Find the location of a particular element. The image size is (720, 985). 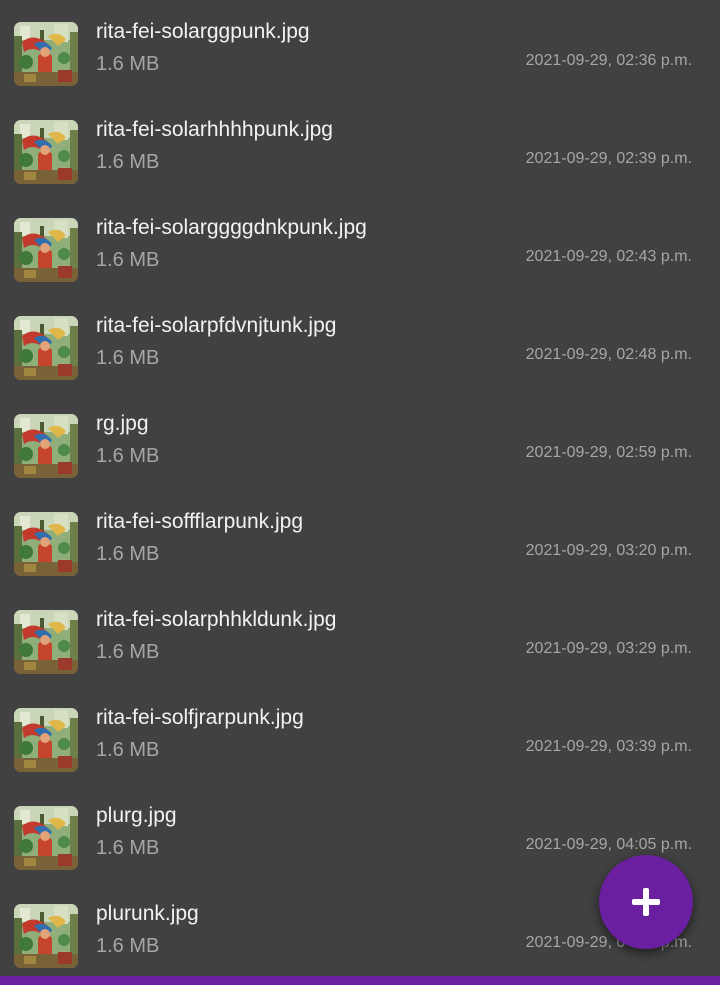

file-date: 2021-09-29, 03:20 p.m. is located at coordinates (608, 550).